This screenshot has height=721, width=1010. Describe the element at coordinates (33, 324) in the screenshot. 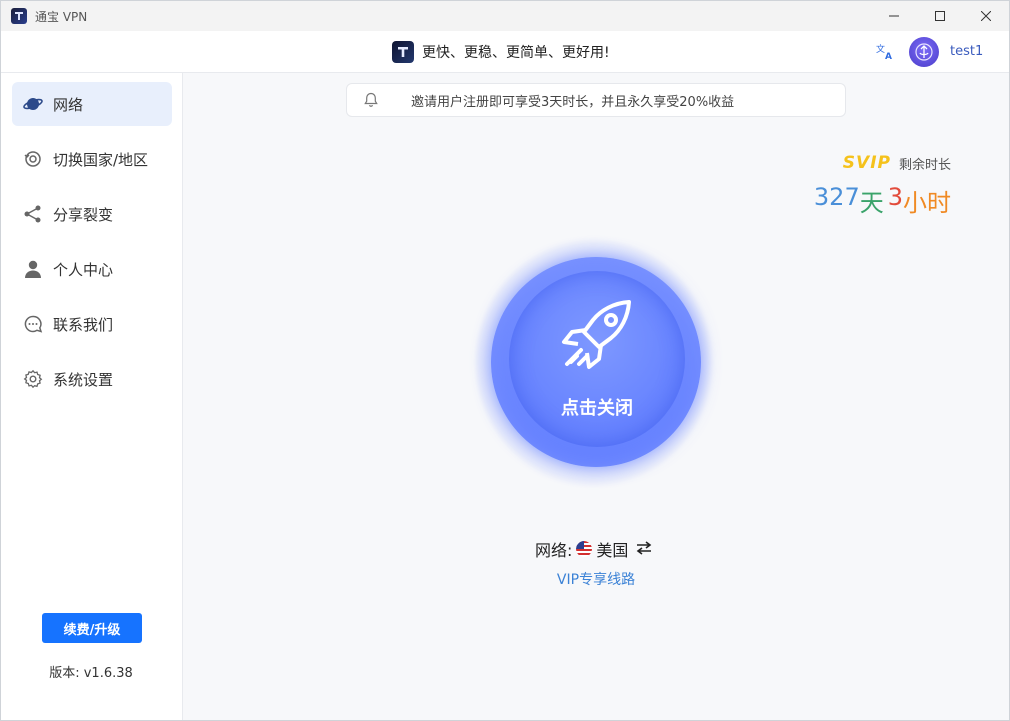

I see `chat-icon` at that location.